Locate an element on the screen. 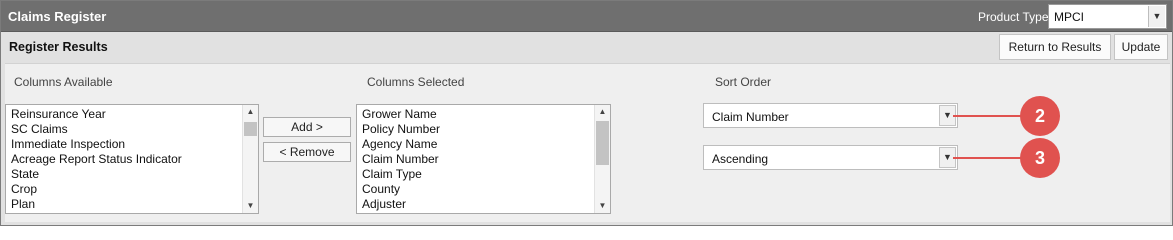  list-item: County is located at coordinates (401, 189).